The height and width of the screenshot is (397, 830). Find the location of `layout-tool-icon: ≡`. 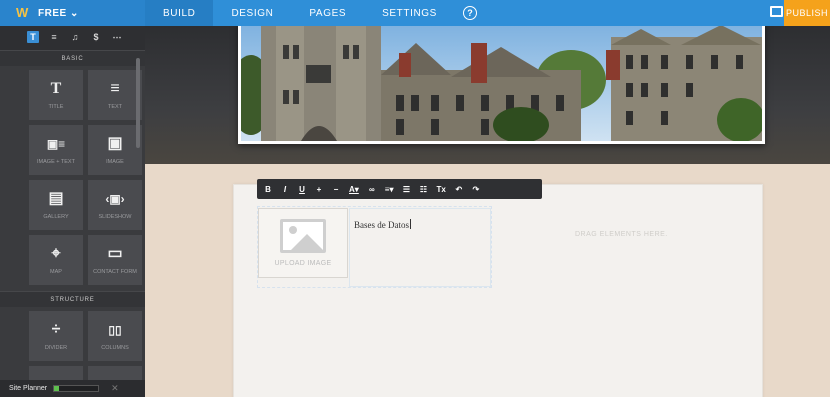

layout-tool-icon: ≡ is located at coordinates (54, 37).